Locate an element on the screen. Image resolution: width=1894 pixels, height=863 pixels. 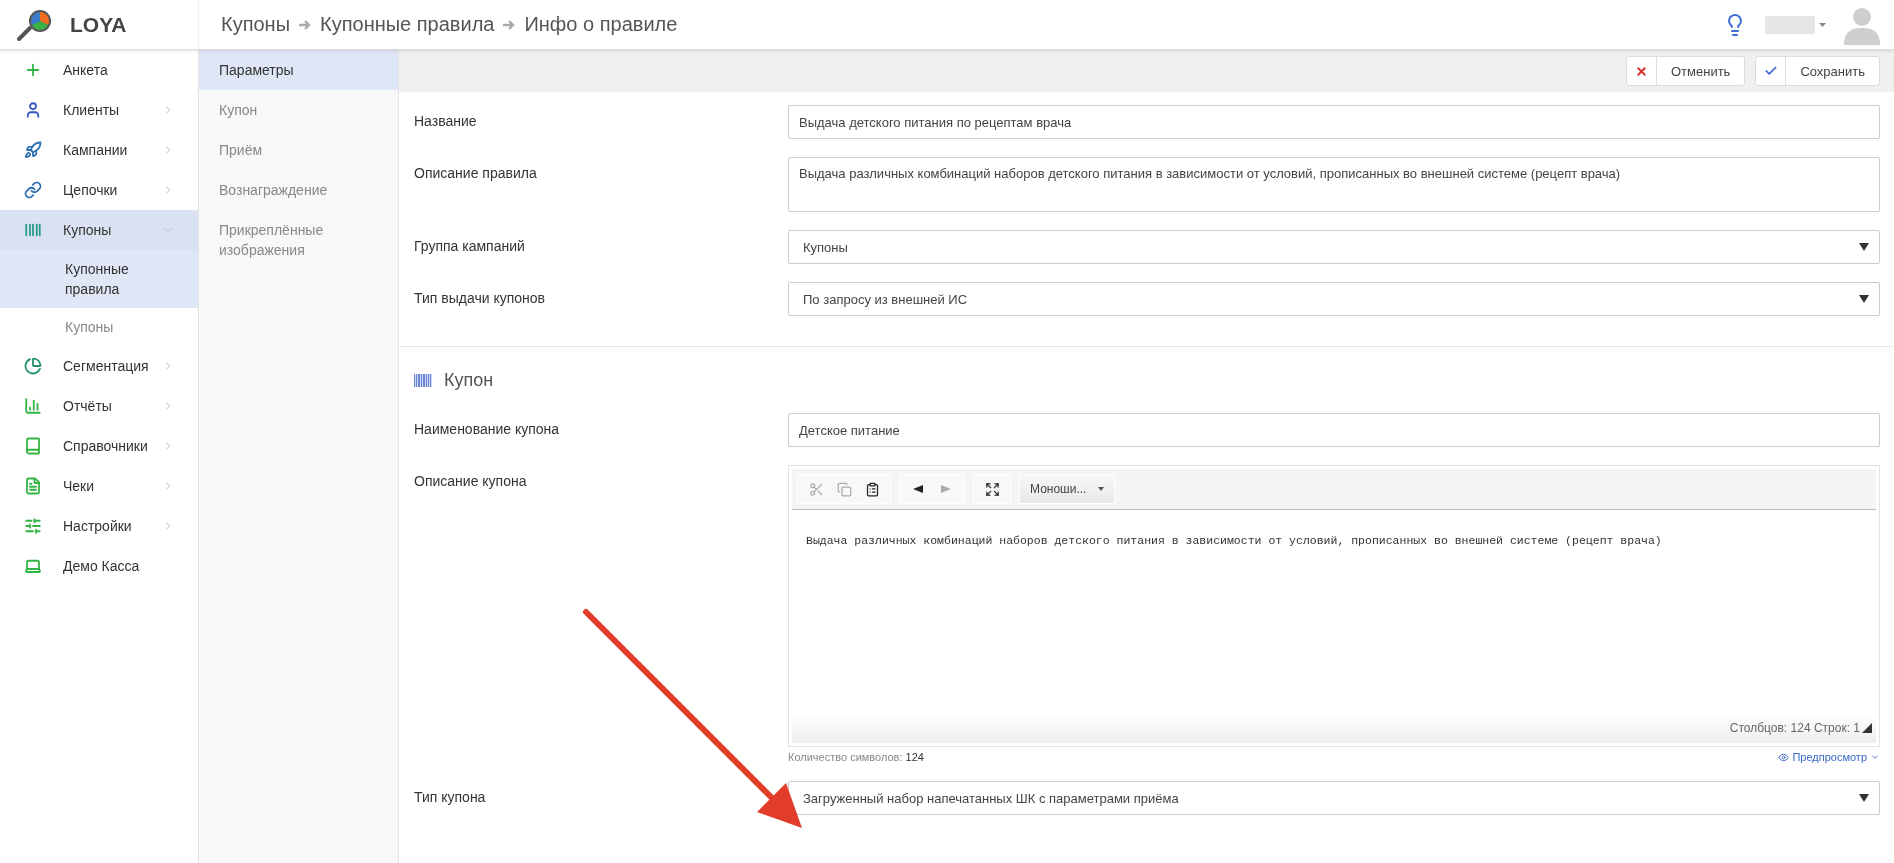
user-icon is located at coordinates (33, 110).